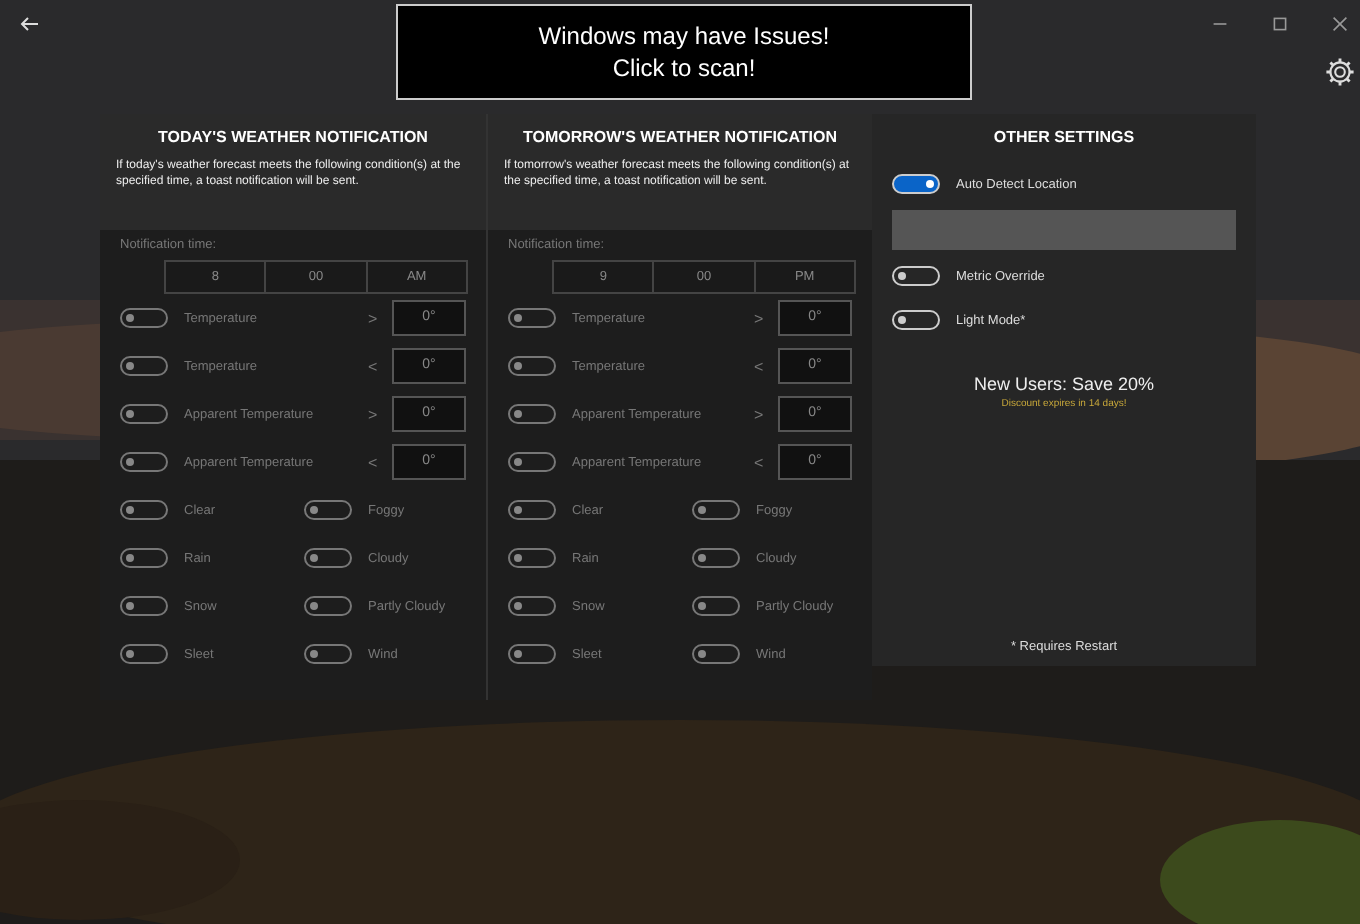 The height and width of the screenshot is (924, 1360). What do you see at coordinates (1340, 72) in the screenshot?
I see `settings-icon` at bounding box center [1340, 72].